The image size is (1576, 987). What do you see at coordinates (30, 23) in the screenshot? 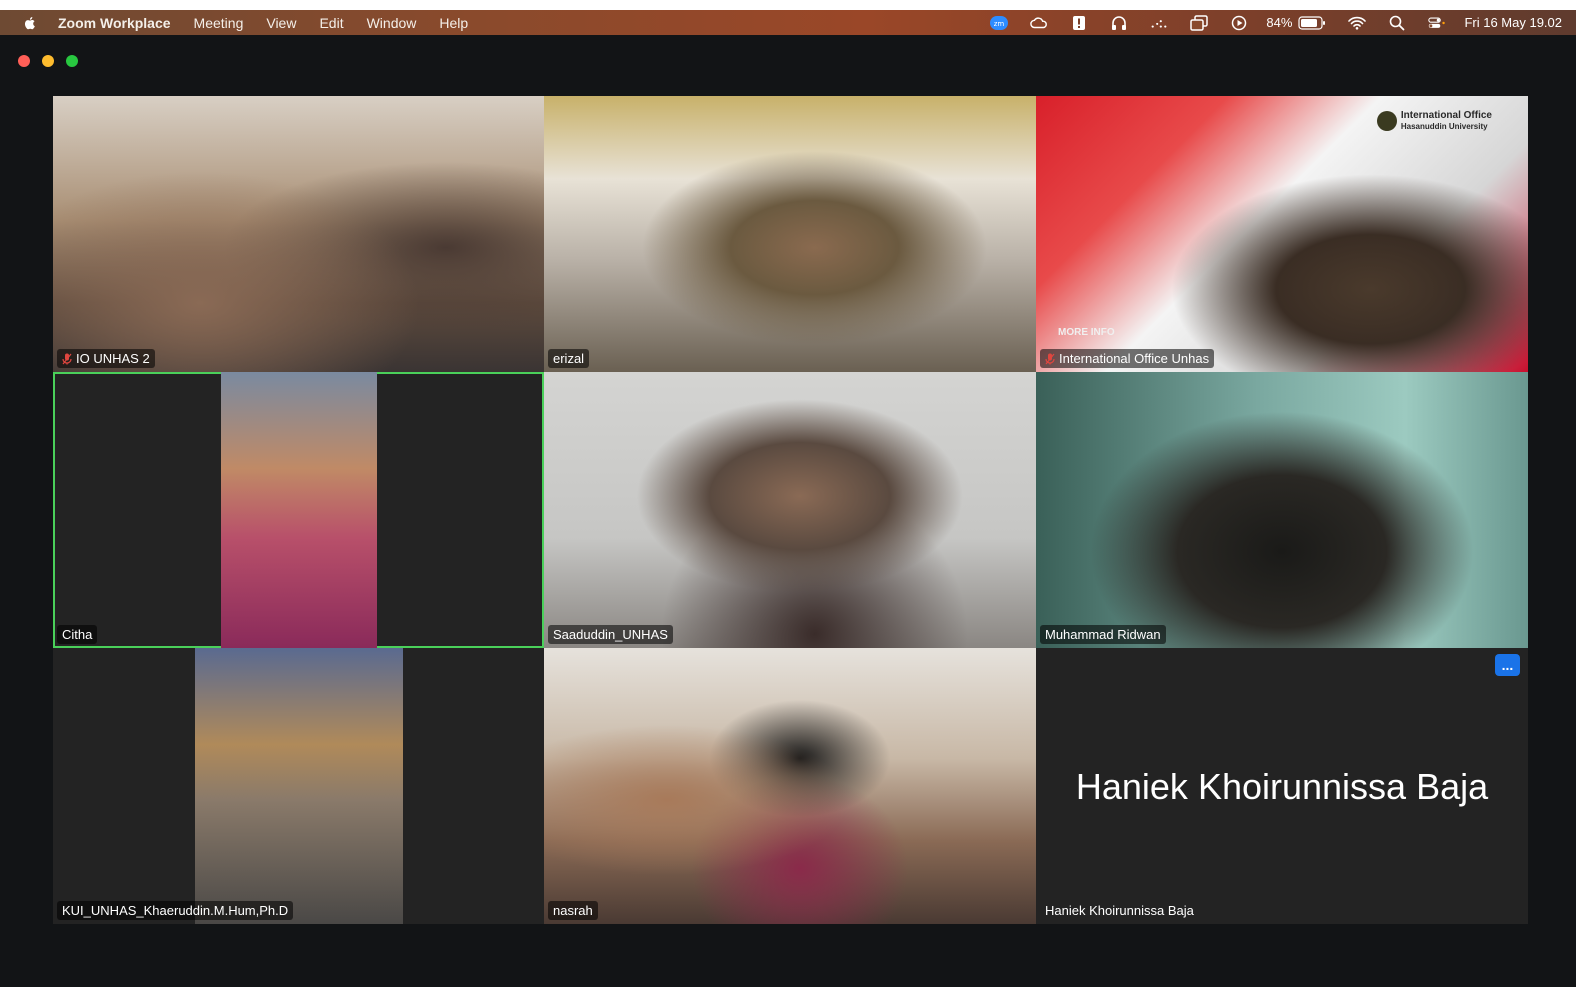
I see `apple-icon` at bounding box center [30, 23].